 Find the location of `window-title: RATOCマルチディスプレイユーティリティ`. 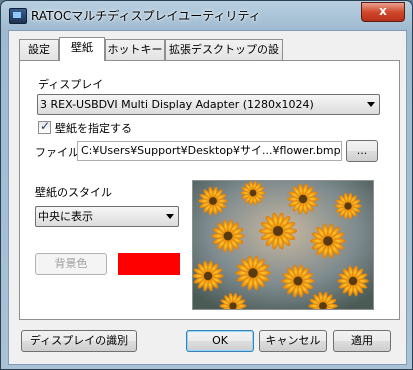

window-title: RATOCマルチディスプレイユーティリティ is located at coordinates (146, 16).